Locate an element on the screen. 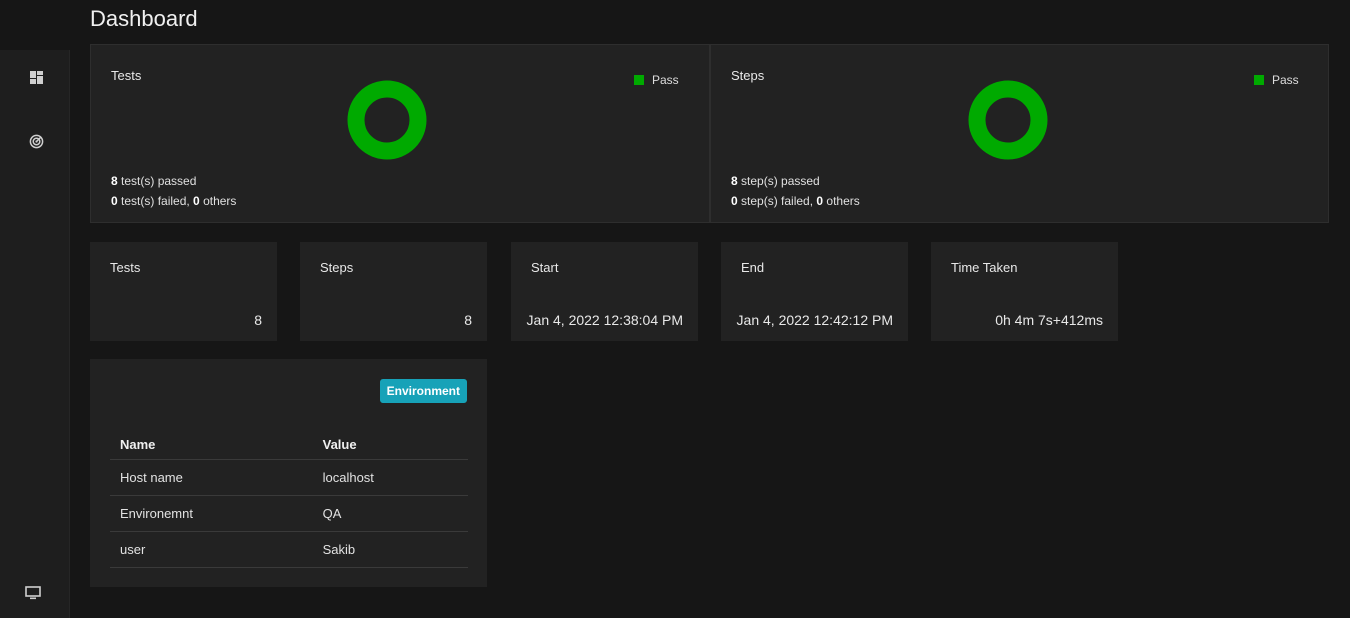 This screenshot has width=1350, height=618. table-row: Environemnt QA is located at coordinates (289, 513).